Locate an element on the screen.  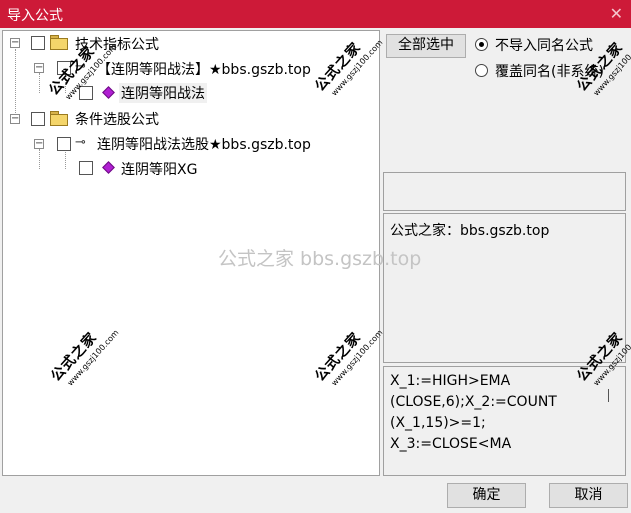
empty-panel is located at coordinates (504, 191).